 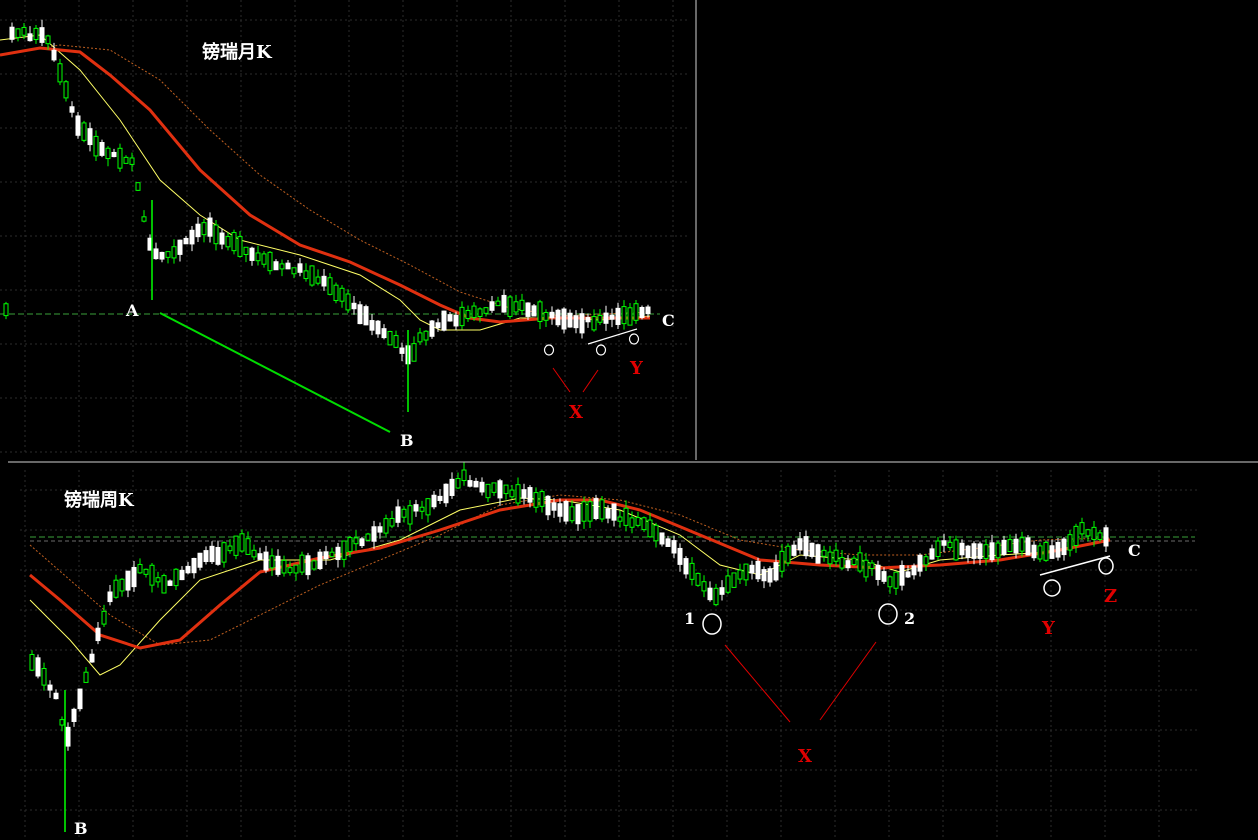 I want to click on label-b-monthly: B, so click(x=407, y=440).